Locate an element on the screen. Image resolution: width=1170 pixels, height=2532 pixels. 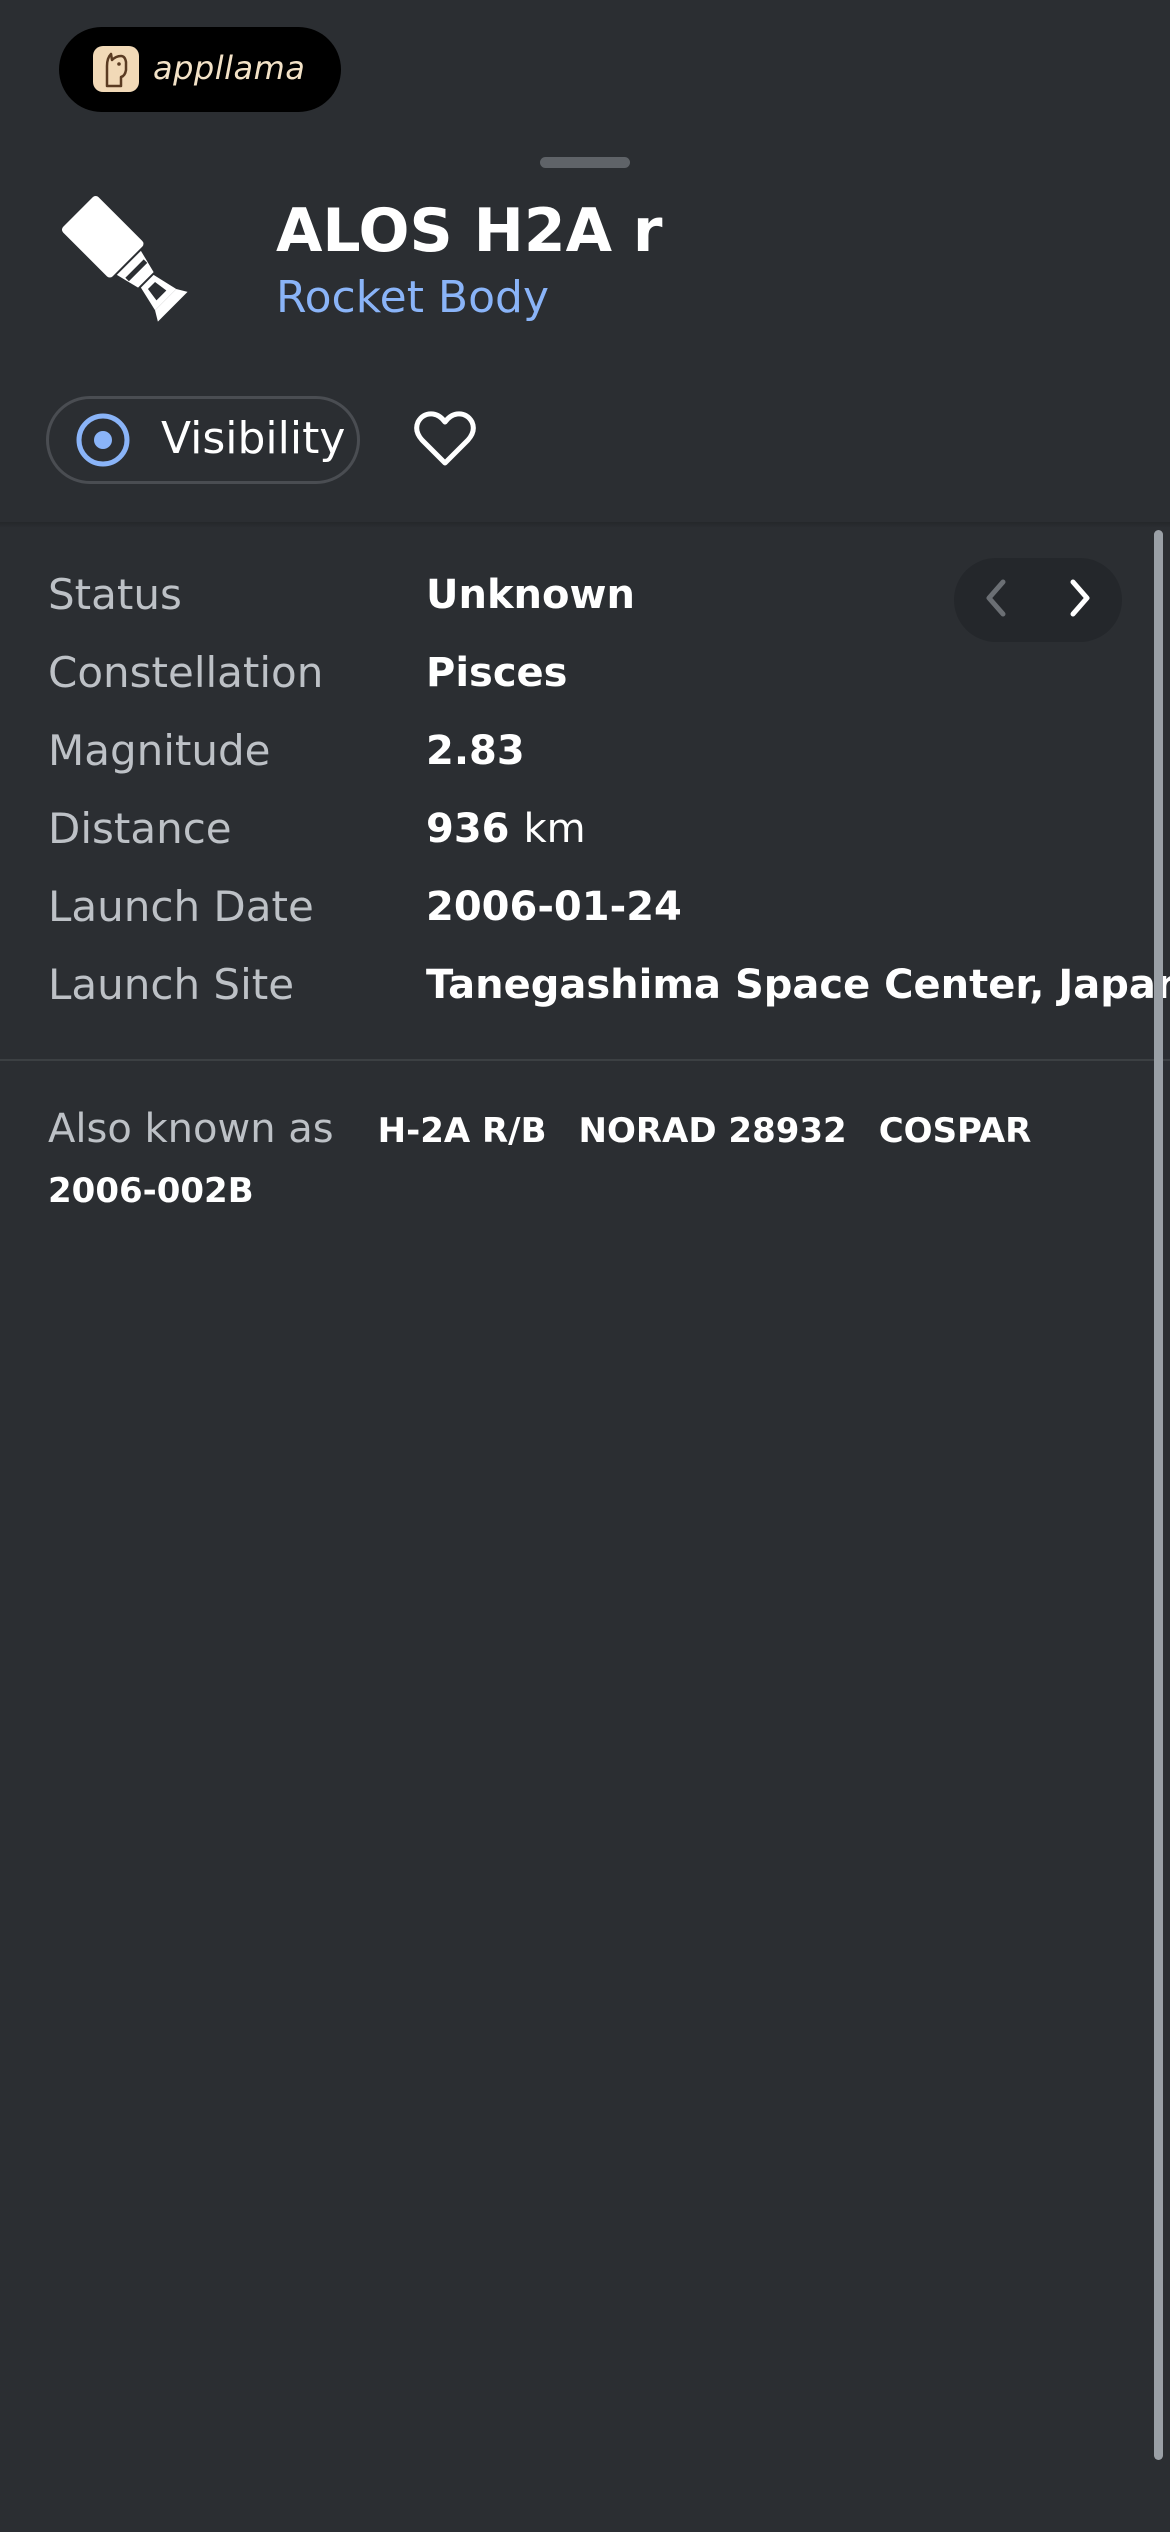
detail-row-magnitude: Magnitude 2.83 is located at coordinates (588, 761).